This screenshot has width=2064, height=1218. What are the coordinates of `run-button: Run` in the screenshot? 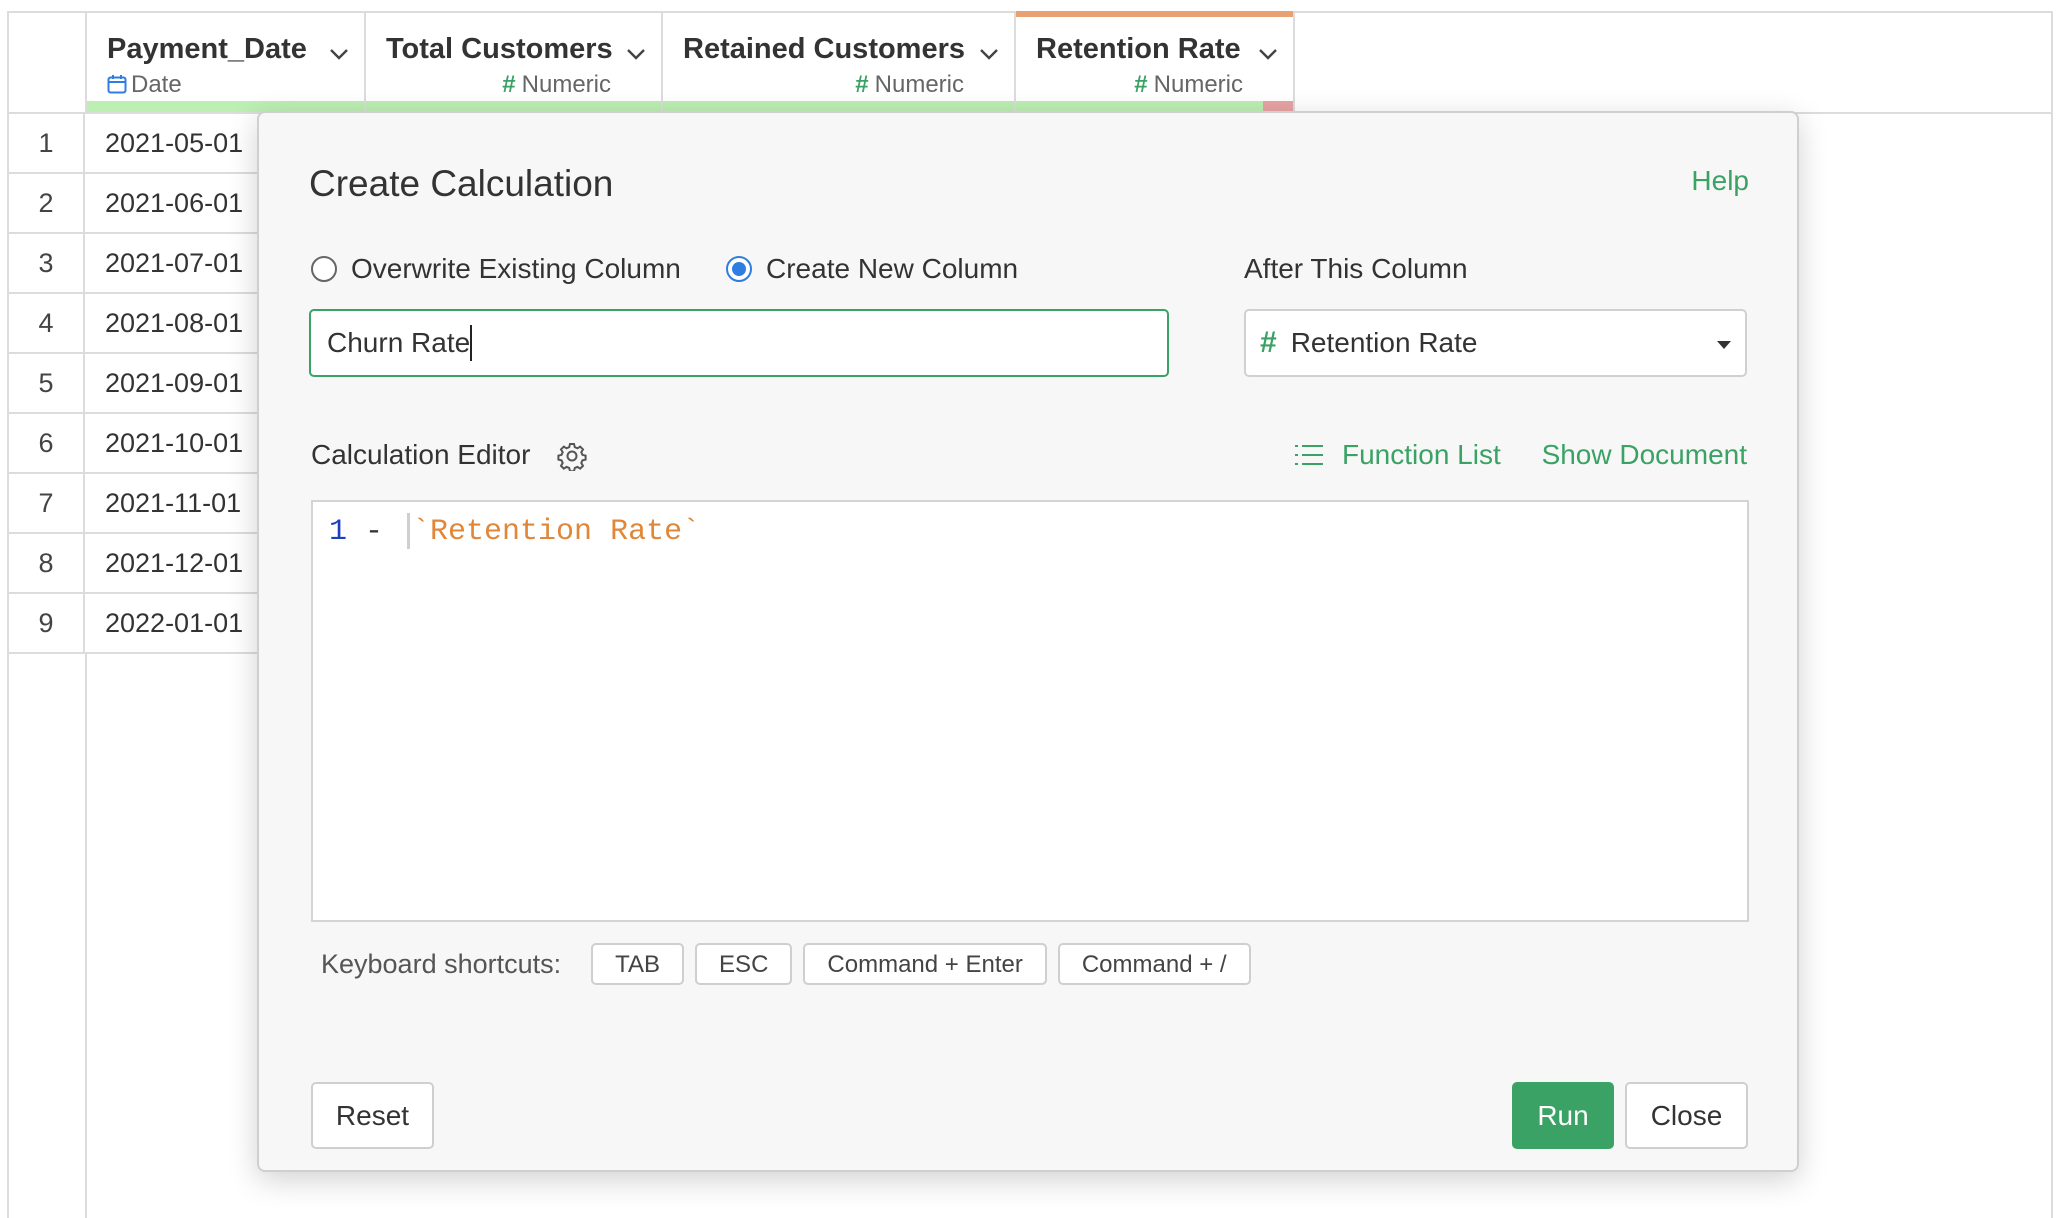 It's located at (1563, 1115).